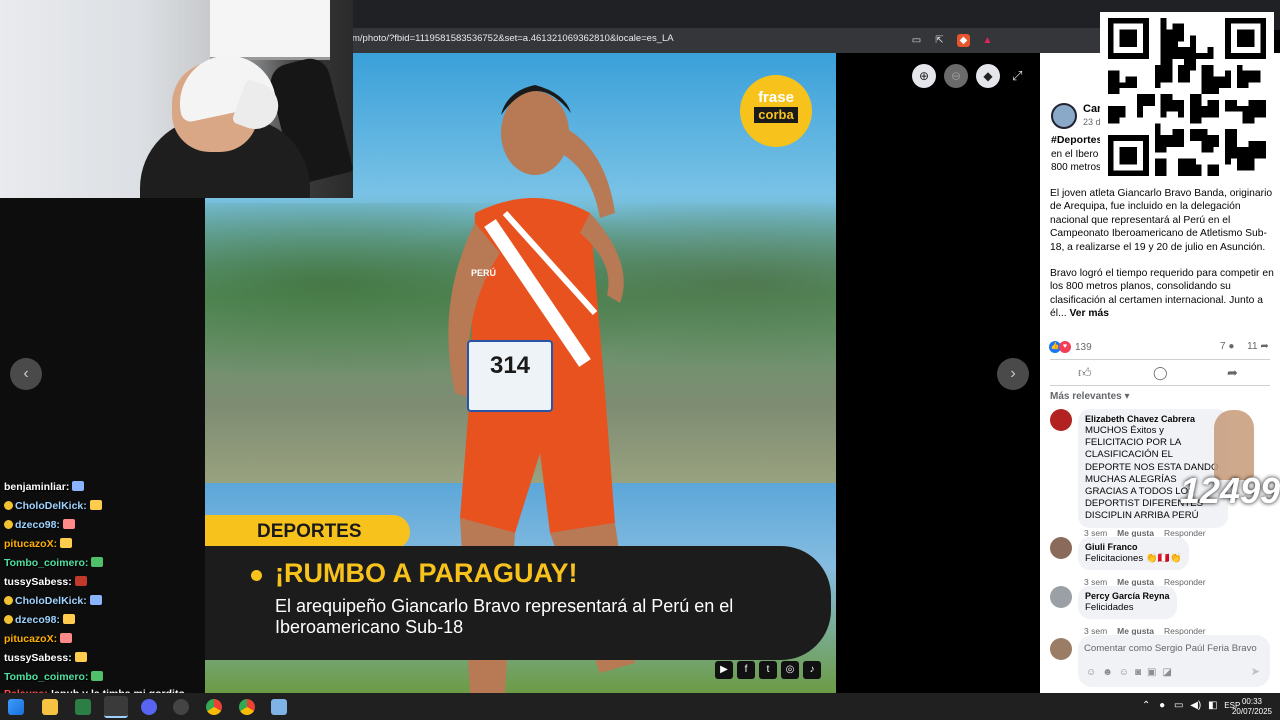 The width and height of the screenshot is (1280, 720). What do you see at coordinates (1127, 603) in the screenshot?
I see `comment-bubble: Percy García Reyna Felicidades` at bounding box center [1127, 603].